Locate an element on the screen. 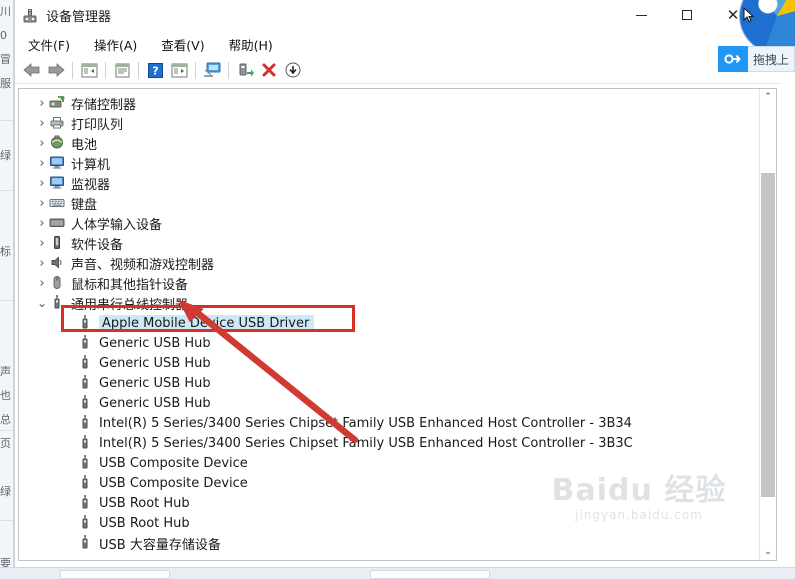  scan-hardware-changes-icon is located at coordinates (212, 70).